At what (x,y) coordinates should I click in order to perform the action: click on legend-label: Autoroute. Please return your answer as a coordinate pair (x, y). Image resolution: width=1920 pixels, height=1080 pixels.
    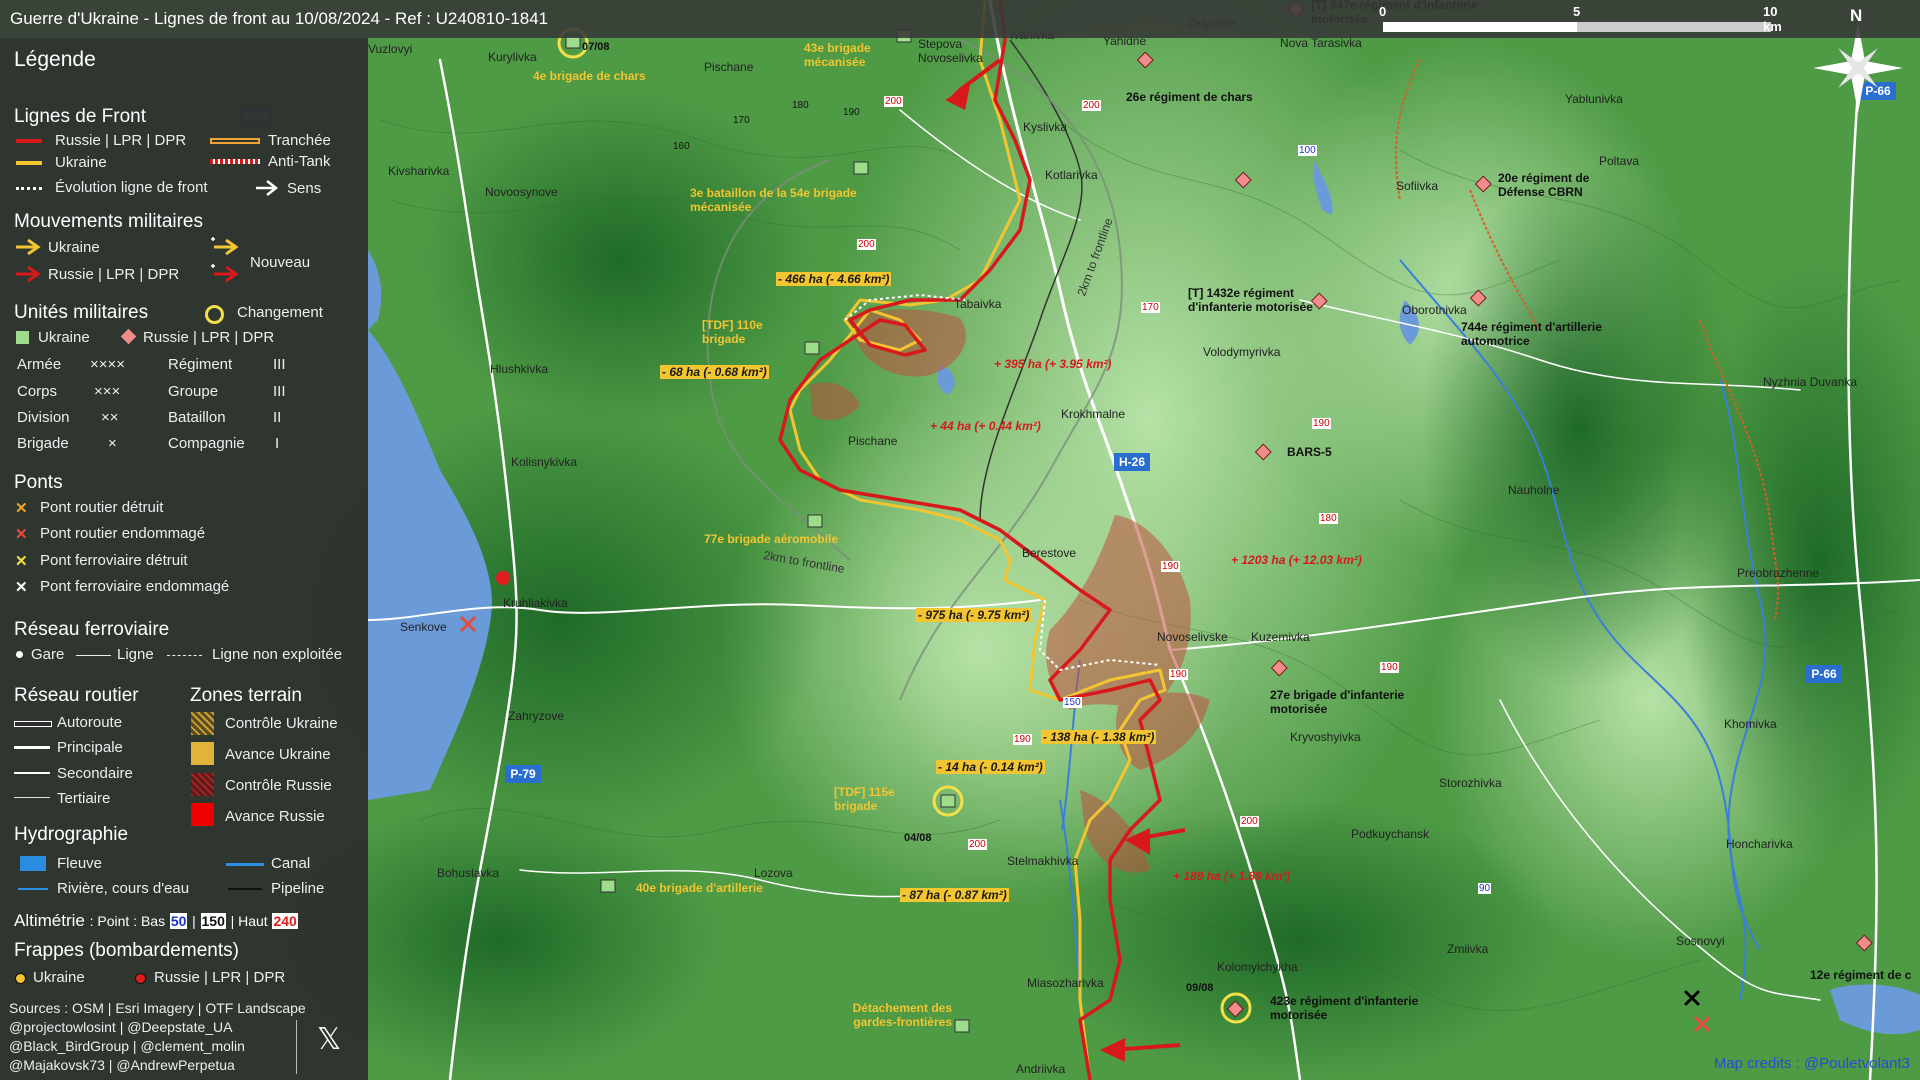
    Looking at the image, I should click on (90, 722).